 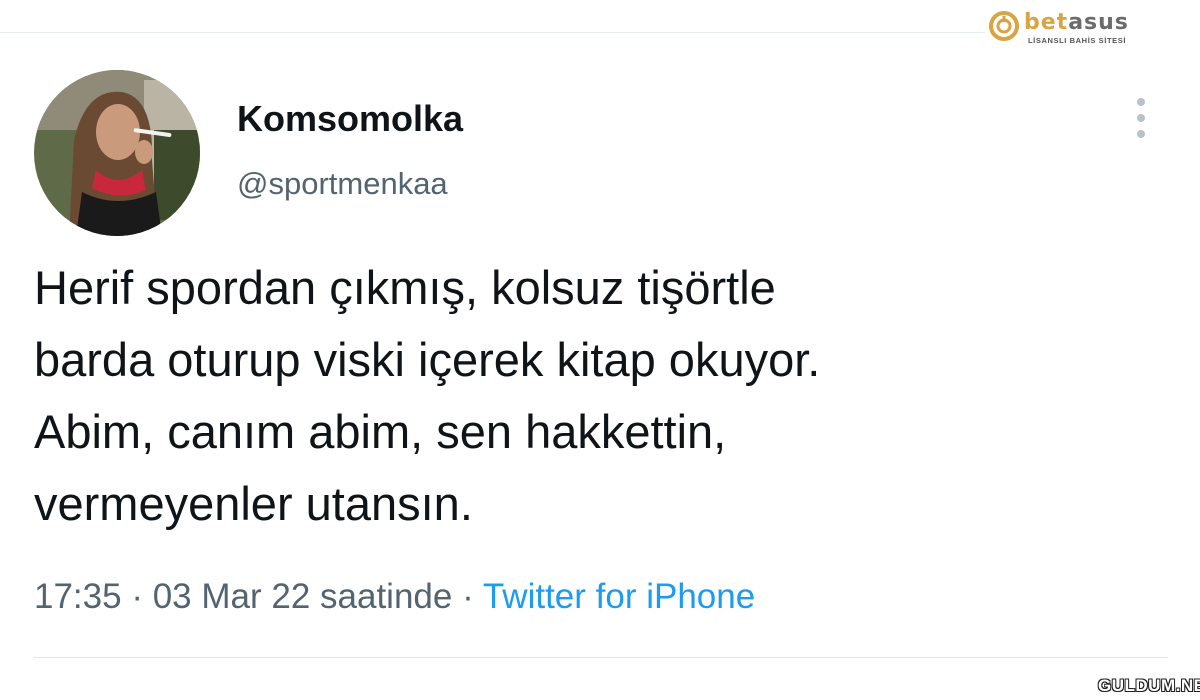 What do you see at coordinates (117, 153) in the screenshot?
I see `avatar` at bounding box center [117, 153].